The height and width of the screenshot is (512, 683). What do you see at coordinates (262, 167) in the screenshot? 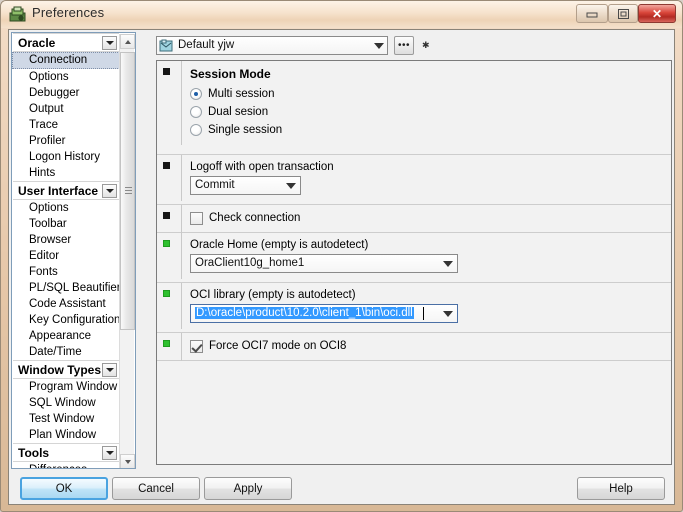
I see `logoff-label: Logoff with open transaction` at bounding box center [262, 167].